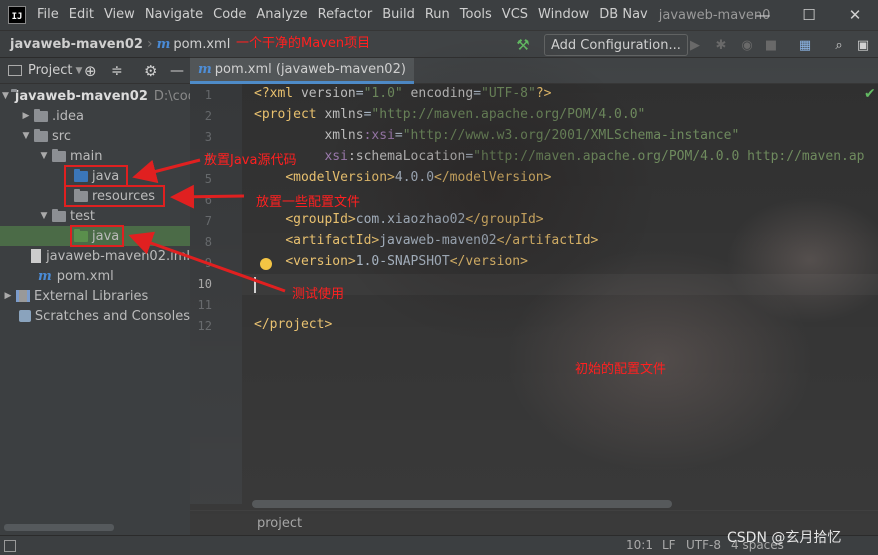 Image resolution: width=878 pixels, height=555 pixels. I want to click on run-icon: ▶, so click(695, 45).